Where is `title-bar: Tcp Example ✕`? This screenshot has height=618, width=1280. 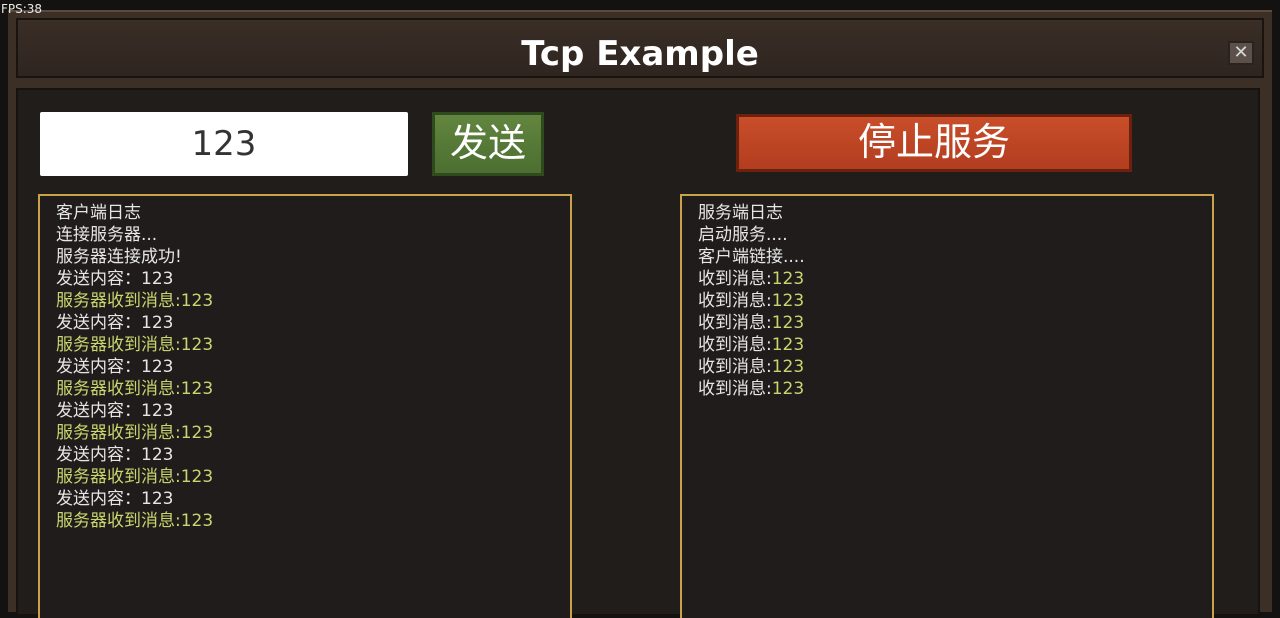 title-bar: Tcp Example ✕ is located at coordinates (640, 48).